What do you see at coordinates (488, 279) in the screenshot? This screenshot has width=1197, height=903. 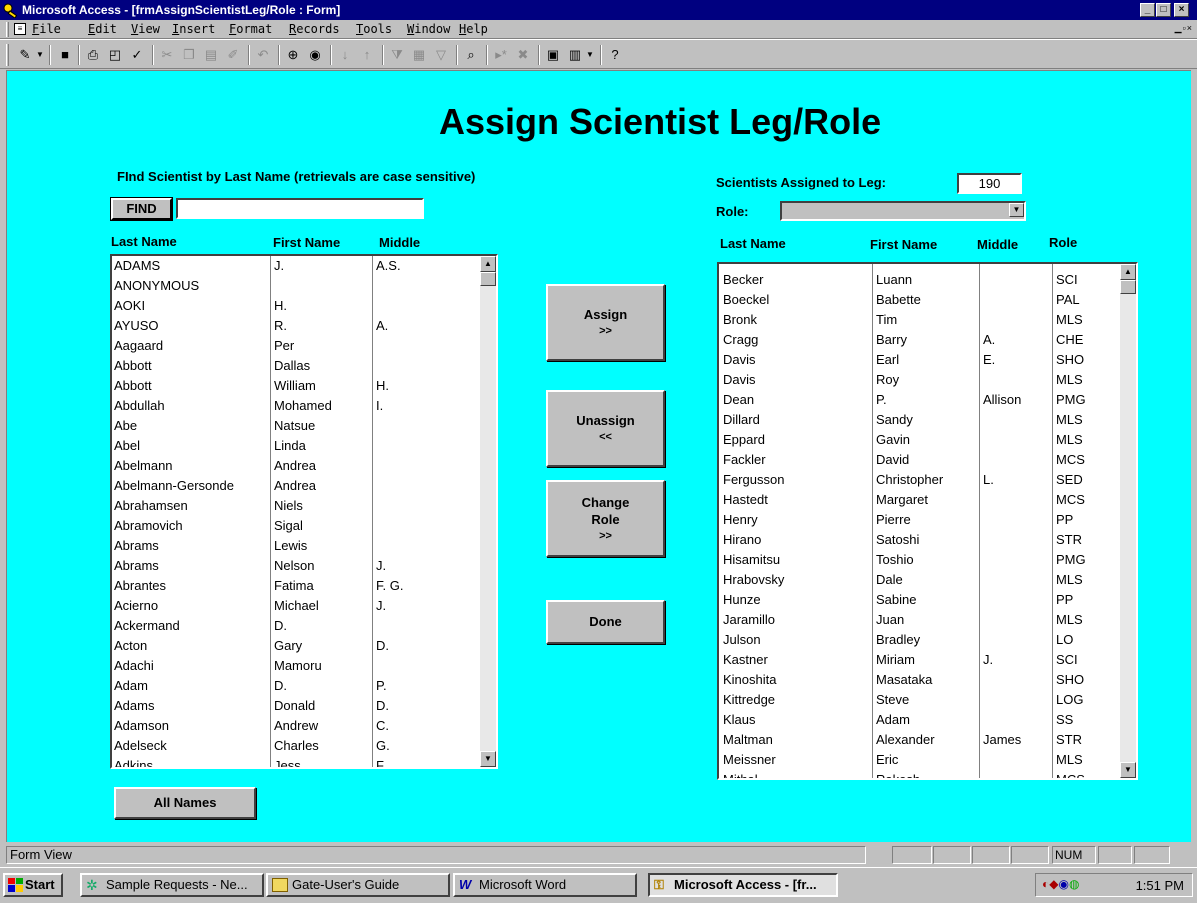 I see `scroll-thumb` at bounding box center [488, 279].